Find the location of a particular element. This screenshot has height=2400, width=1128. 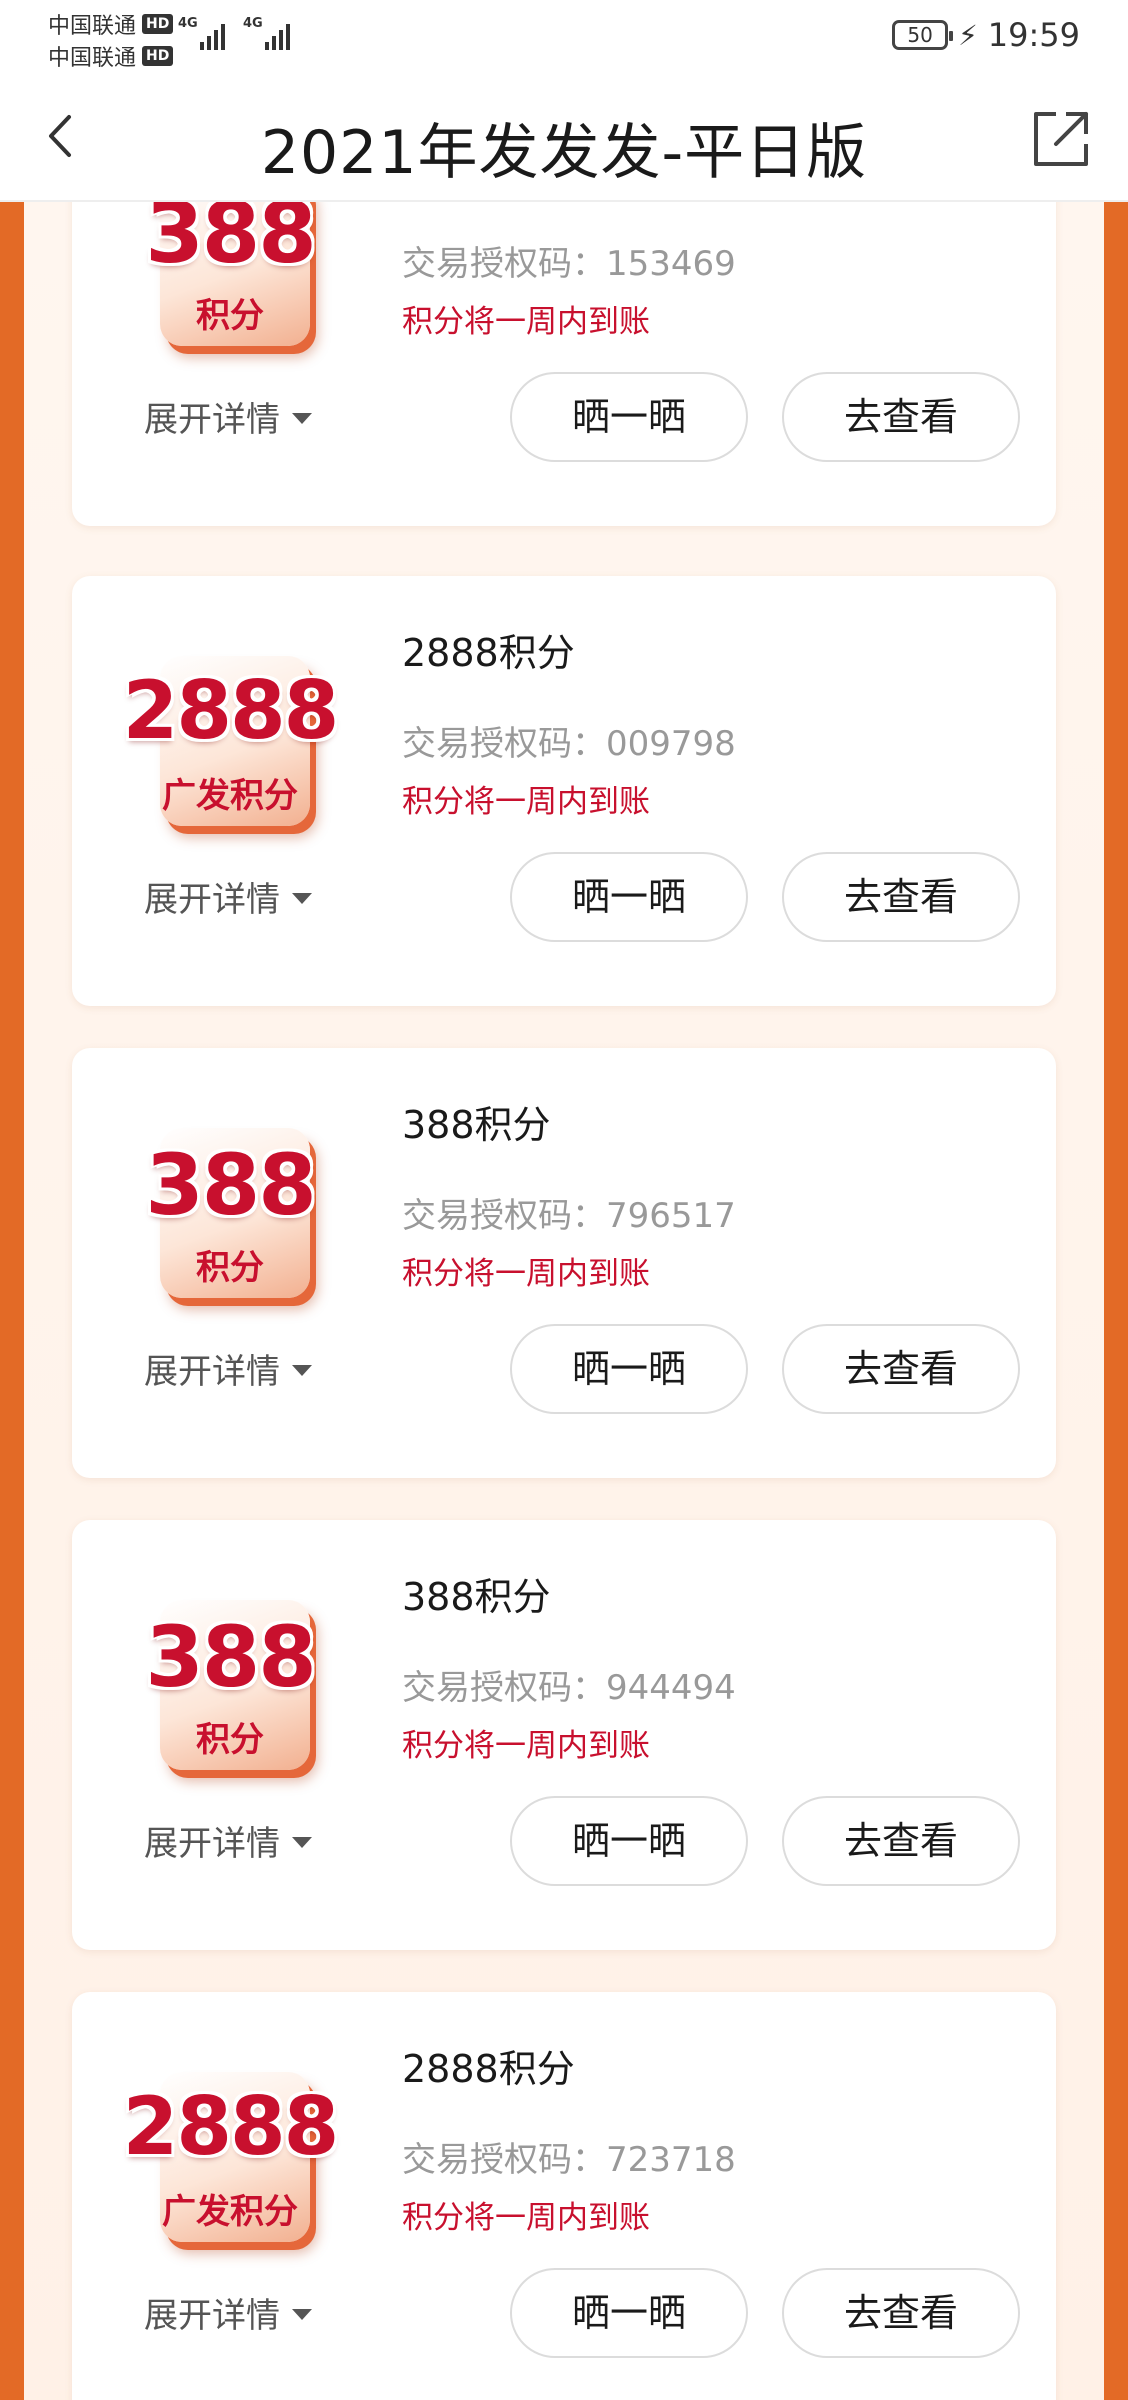

carrier-1: 中国联通 HD is located at coordinates (111, 24).